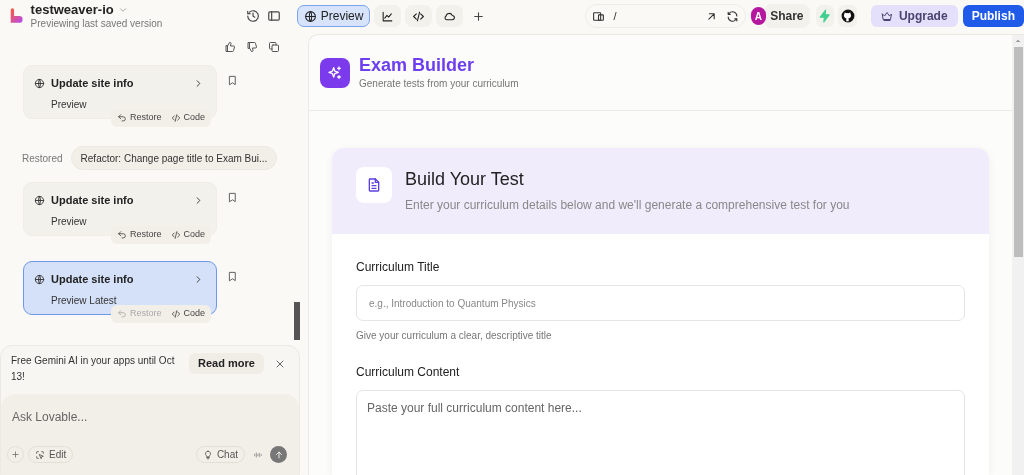 Image resolution: width=1024 pixels, height=475 pixels. What do you see at coordinates (847, 16) in the screenshot?
I see `github-icon` at bounding box center [847, 16].